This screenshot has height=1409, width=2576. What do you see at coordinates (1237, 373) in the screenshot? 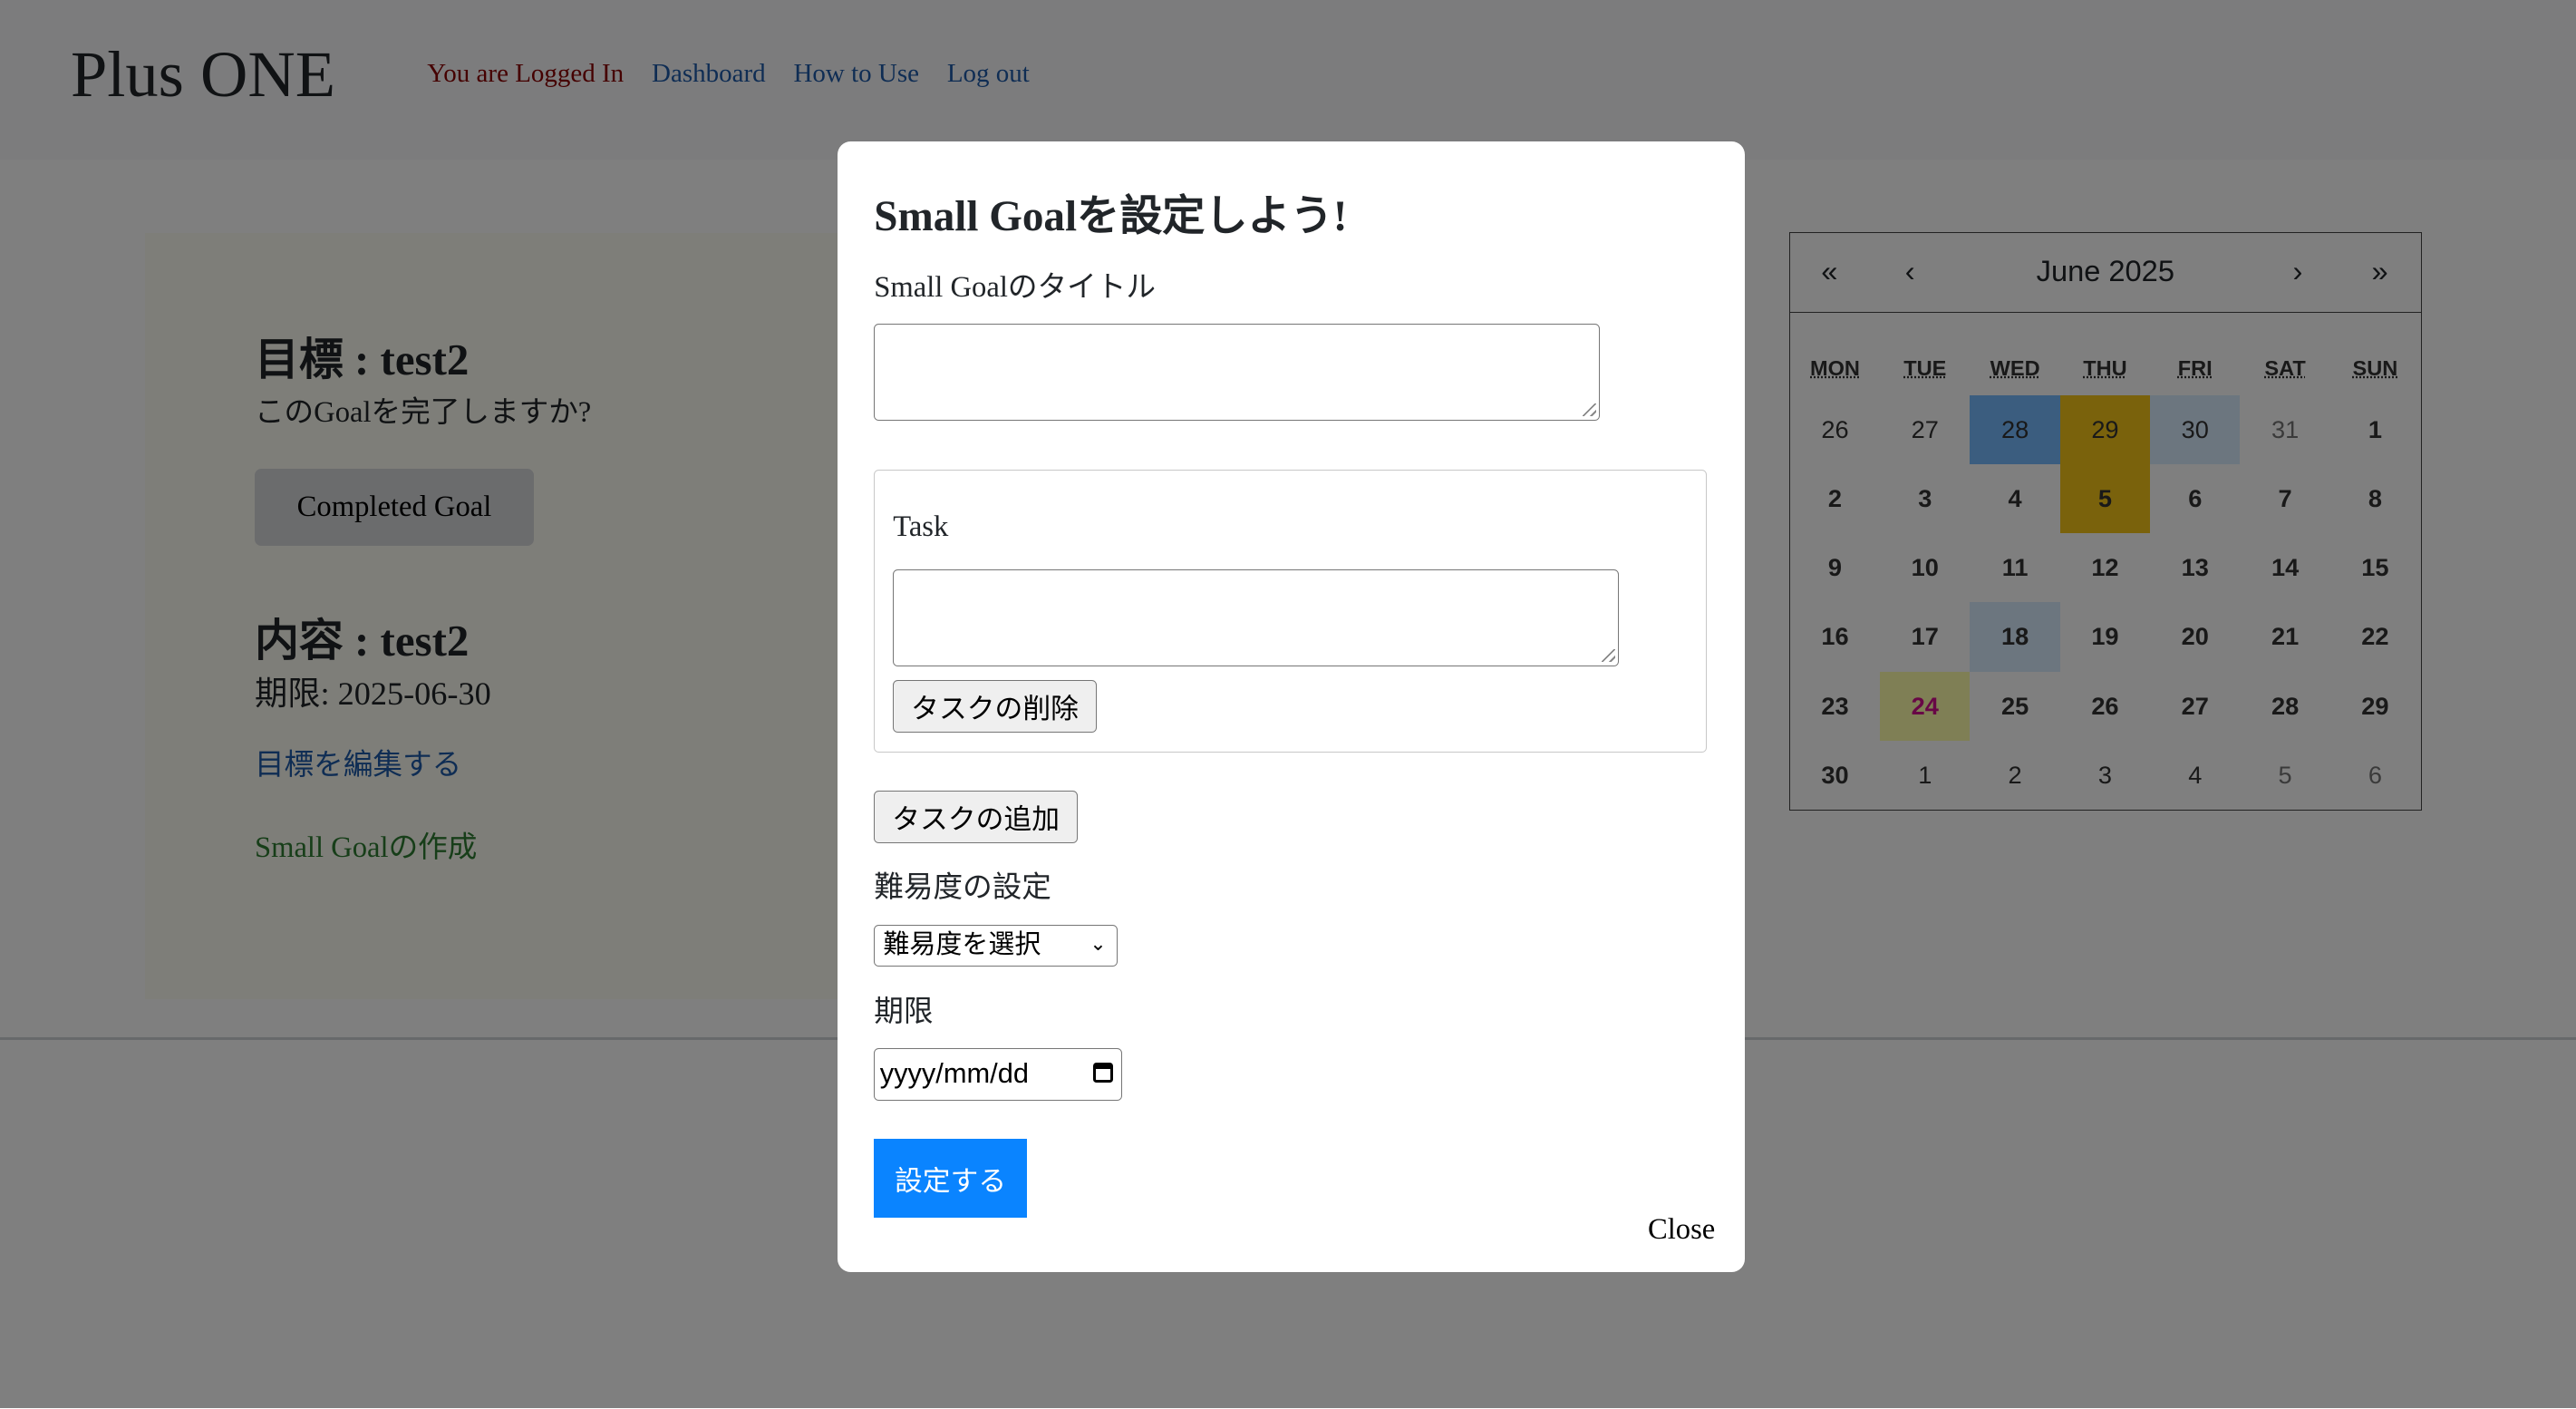
I see `small-goal-title-input` at bounding box center [1237, 373].